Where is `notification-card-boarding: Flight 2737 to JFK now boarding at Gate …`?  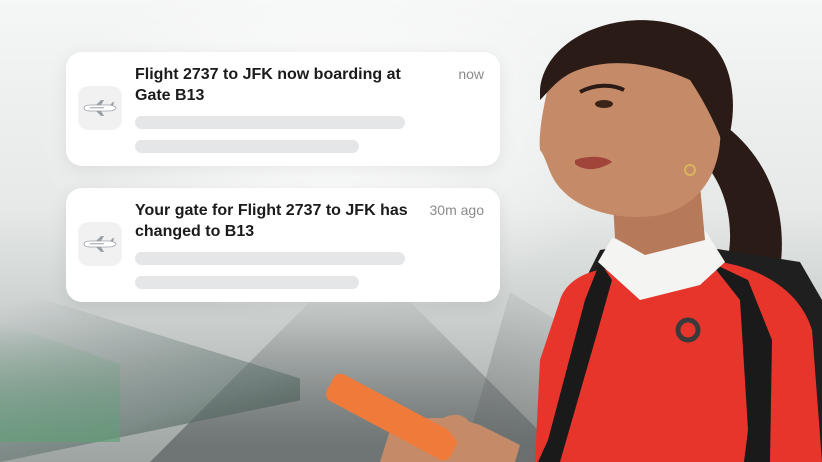 notification-card-boarding: Flight 2737 to JFK now boarding at Gate … is located at coordinates (283, 109).